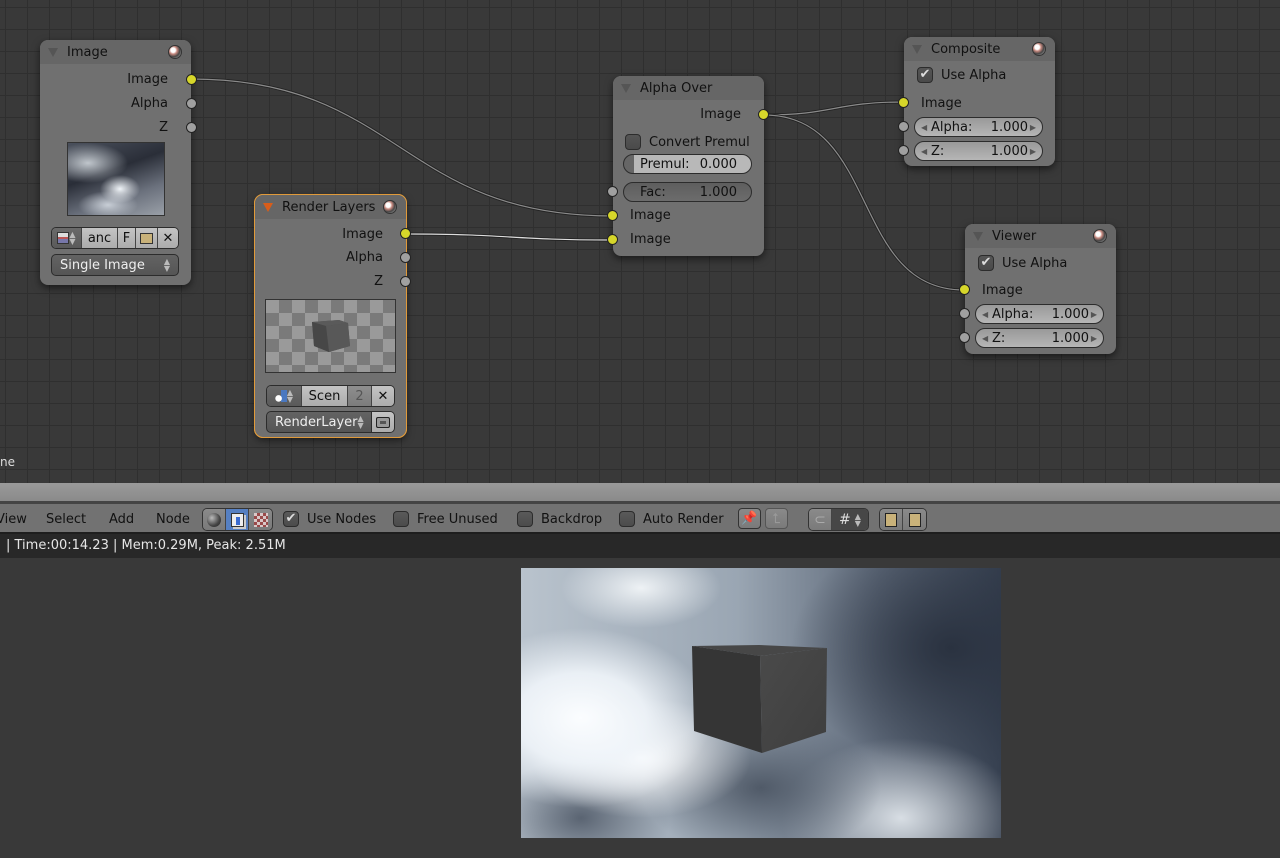 This screenshot has width=1280, height=858. Describe the element at coordinates (891, 519) in the screenshot. I see `copy-button` at that location.